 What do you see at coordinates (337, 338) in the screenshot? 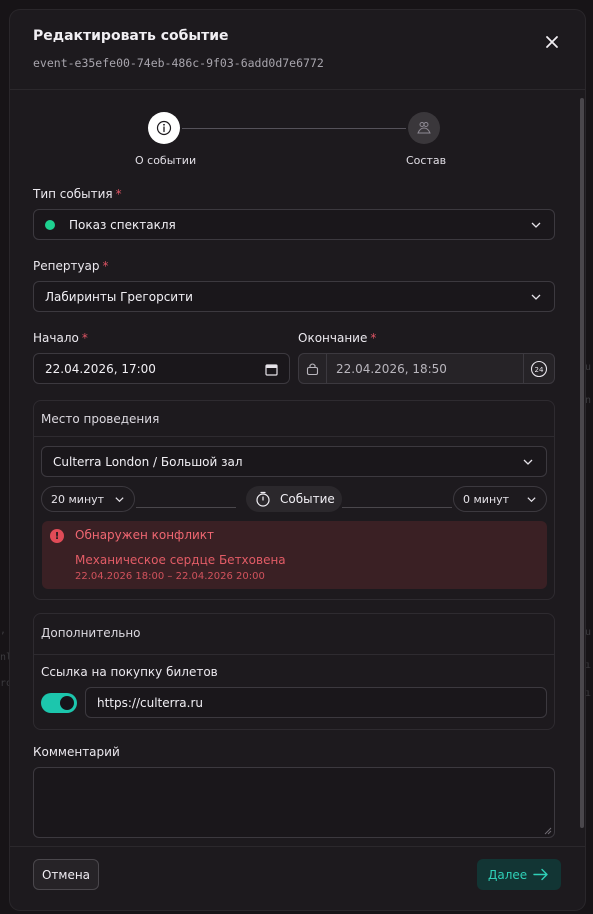
I see `end-label: Окончание *` at bounding box center [337, 338].